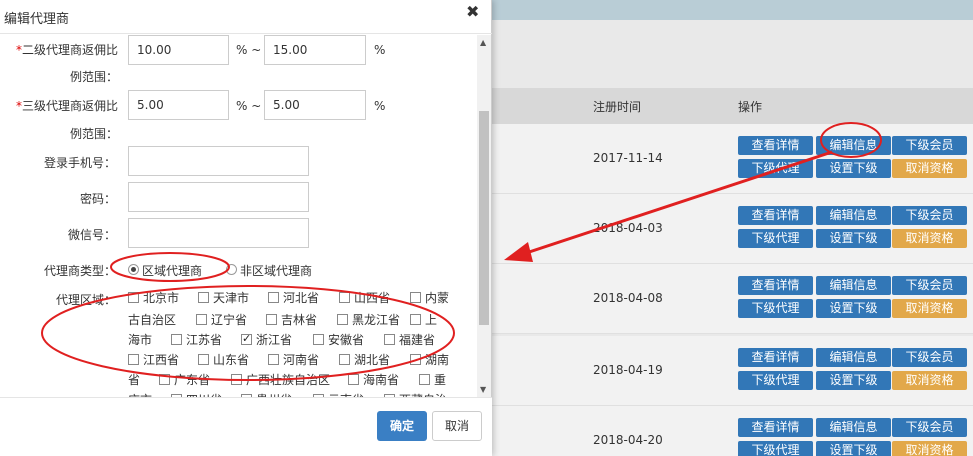 This screenshot has height=456, width=973. I want to click on level2-min-input: 10.00, so click(178, 50).